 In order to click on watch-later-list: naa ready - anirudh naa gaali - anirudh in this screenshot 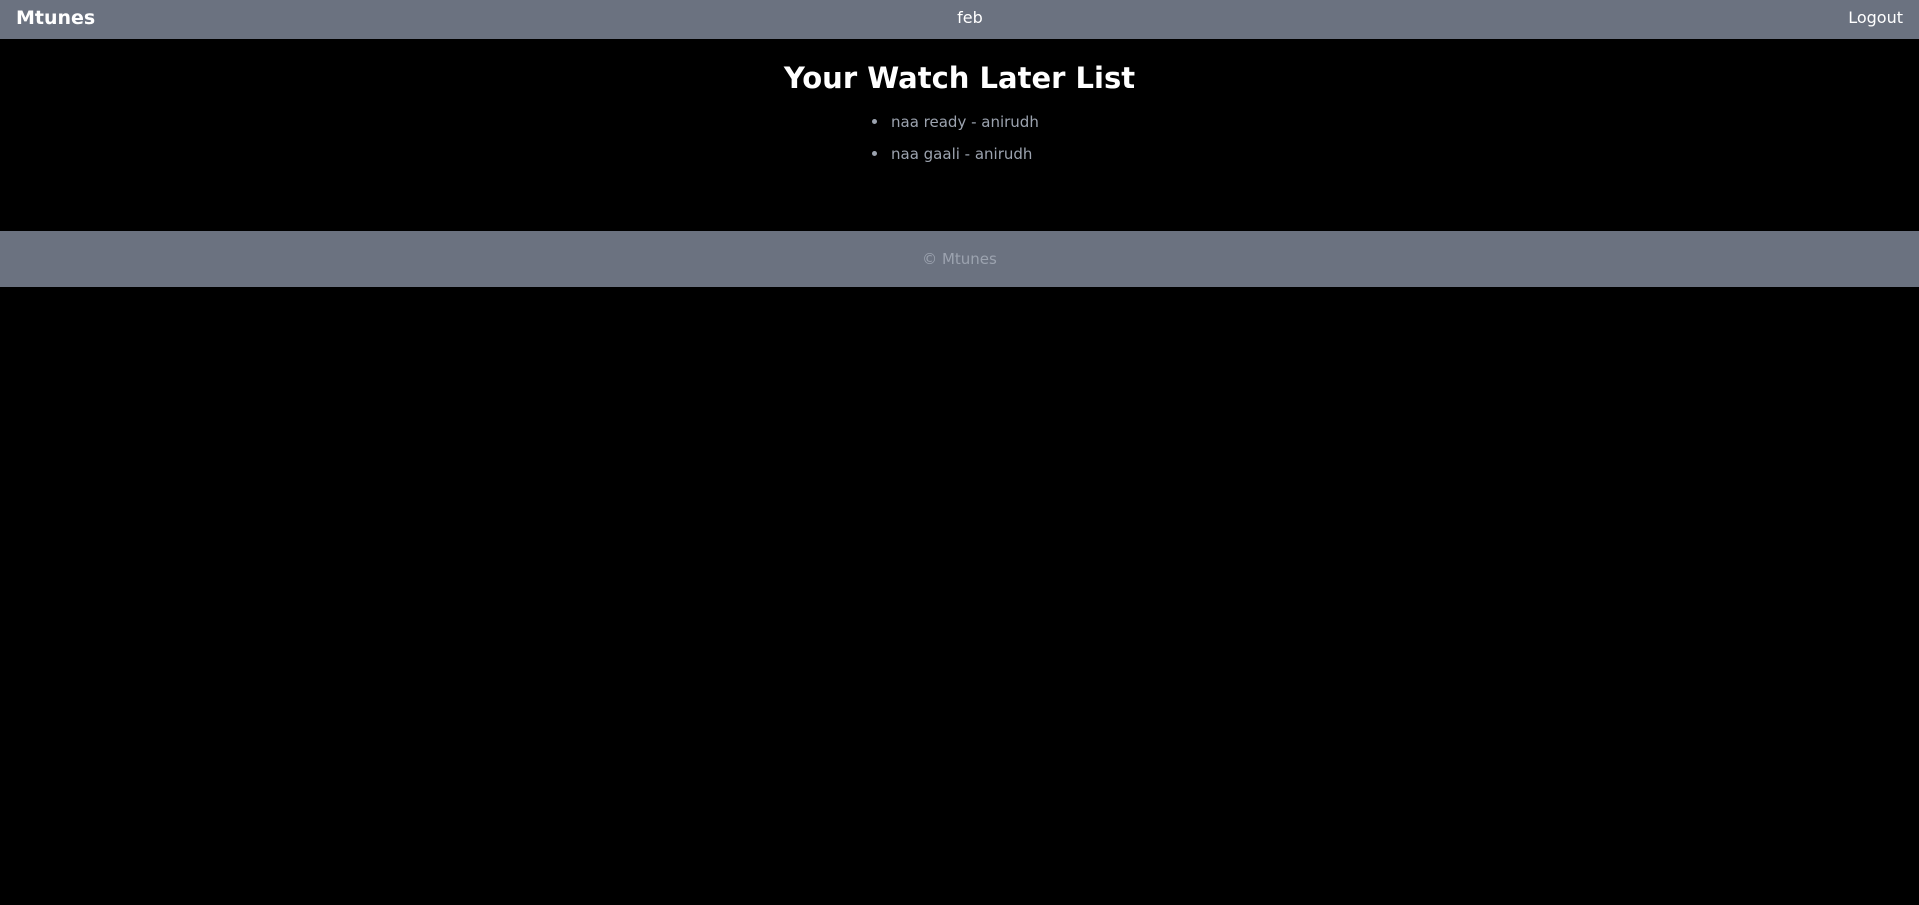, I will do `click(954, 144)`.